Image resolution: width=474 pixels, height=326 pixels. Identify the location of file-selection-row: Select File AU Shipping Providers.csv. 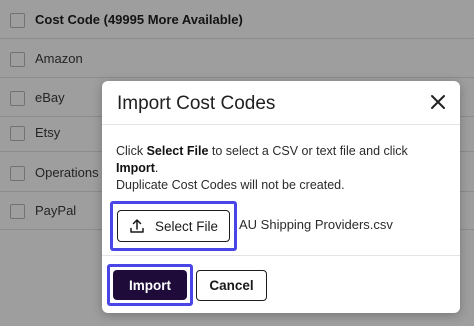
(280, 226).